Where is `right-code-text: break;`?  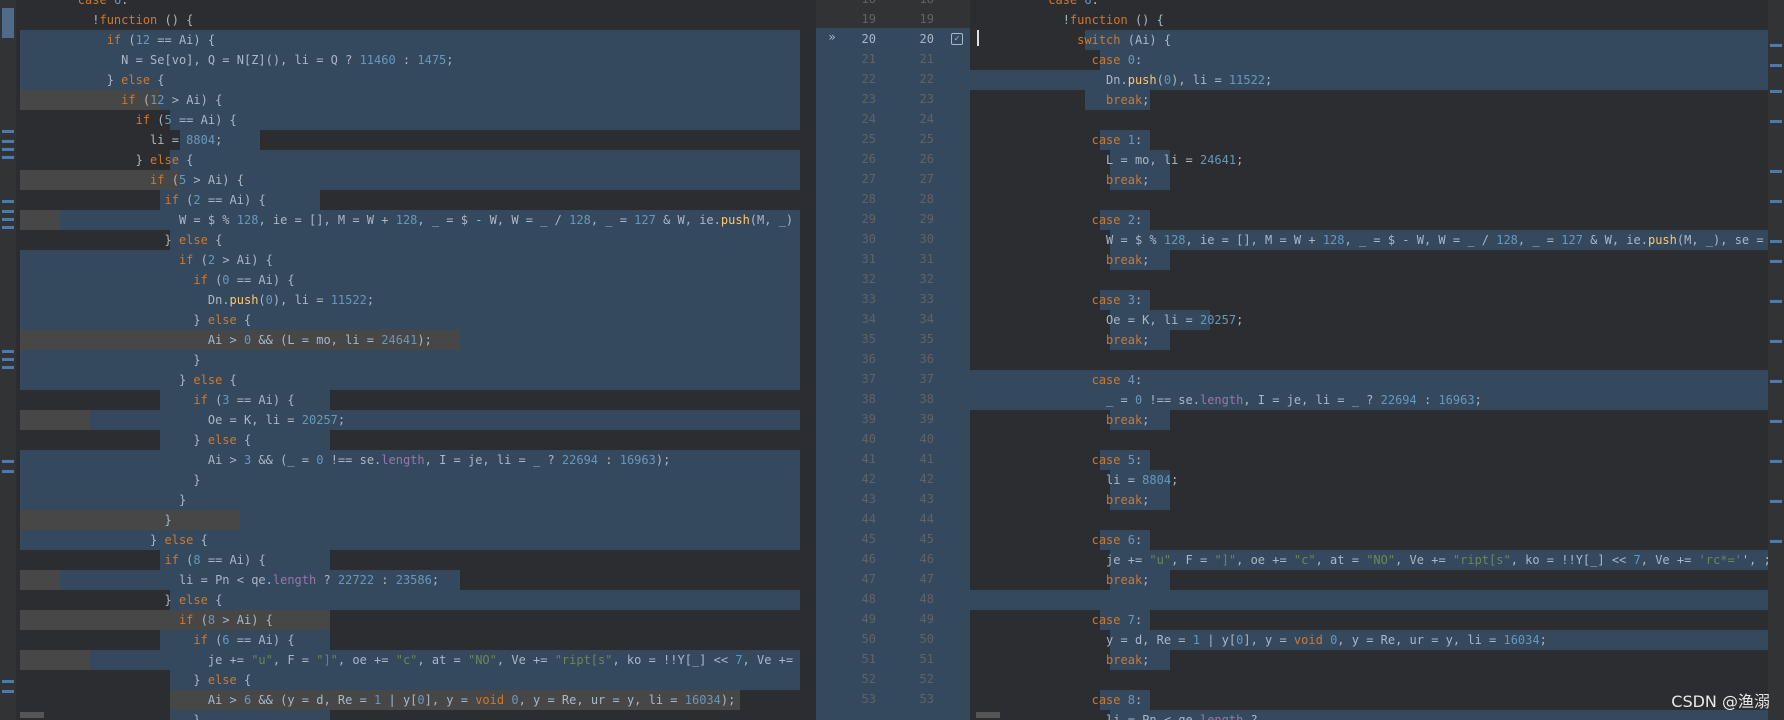 right-code-text: break; is located at coordinates (1128, 500).